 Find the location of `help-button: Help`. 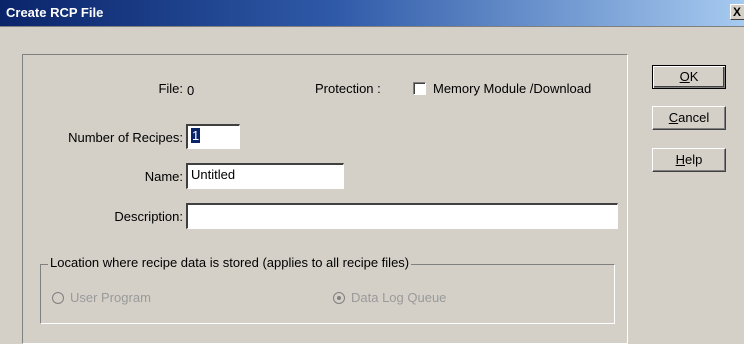

help-button: Help is located at coordinates (689, 160).